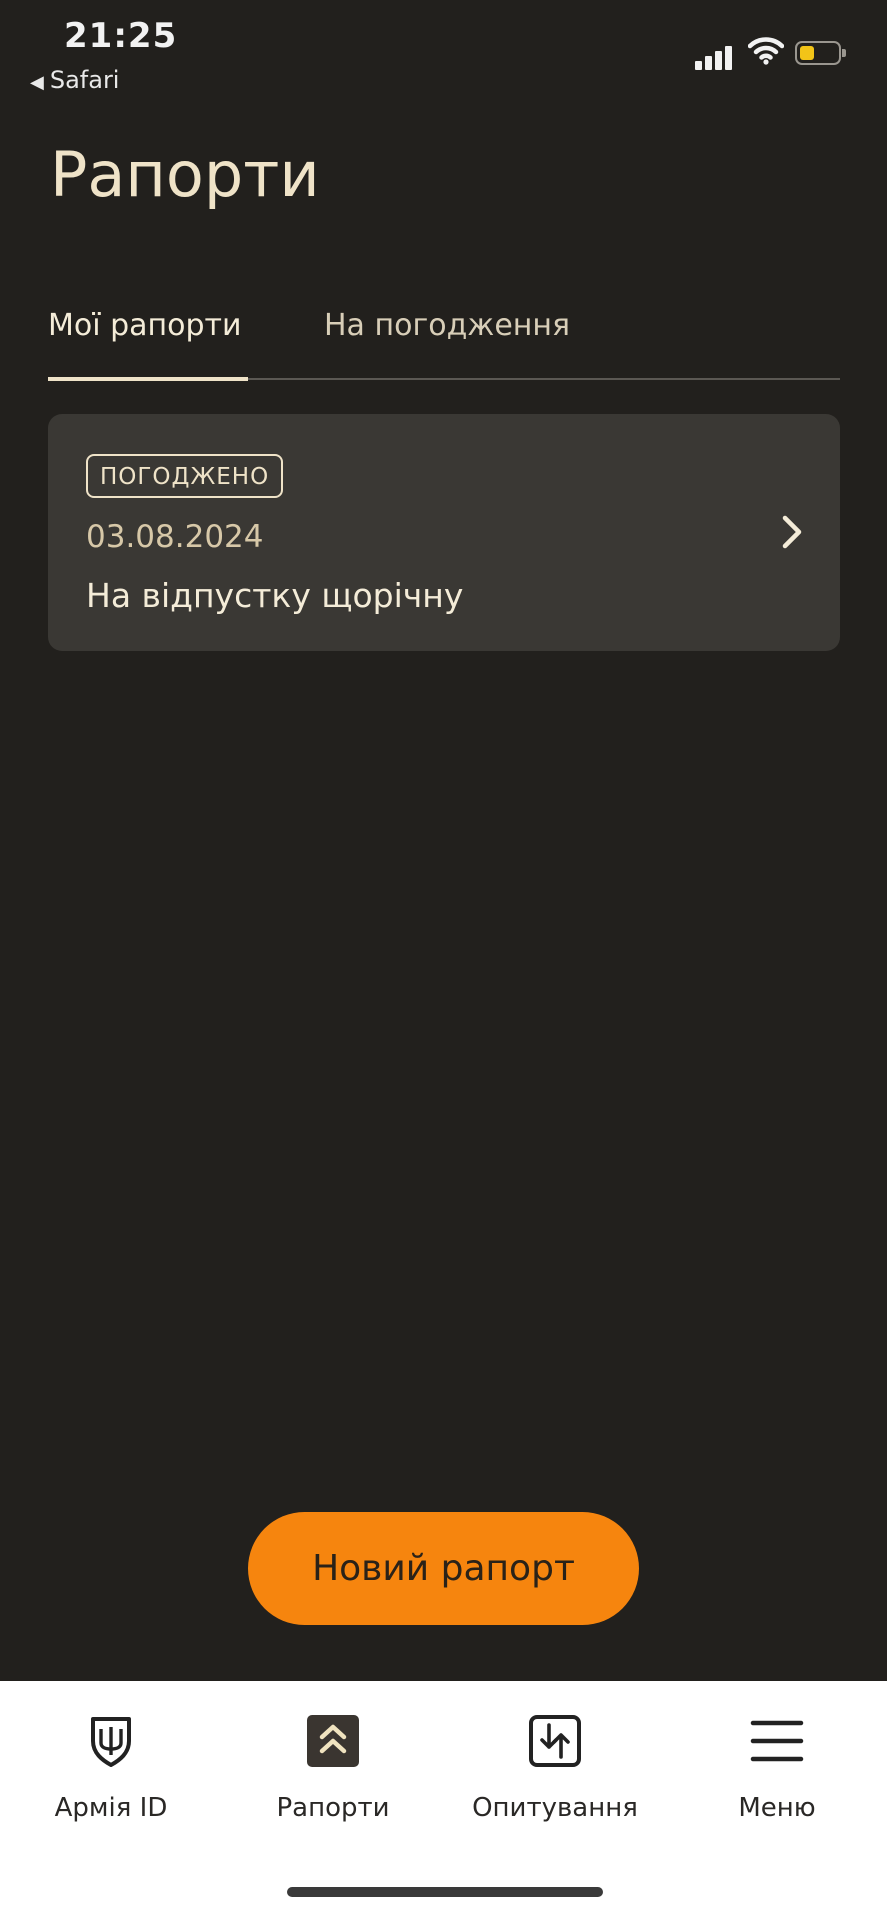  Describe the element at coordinates (333, 1808) in the screenshot. I see `nav-reports-label: Рапорти` at that location.